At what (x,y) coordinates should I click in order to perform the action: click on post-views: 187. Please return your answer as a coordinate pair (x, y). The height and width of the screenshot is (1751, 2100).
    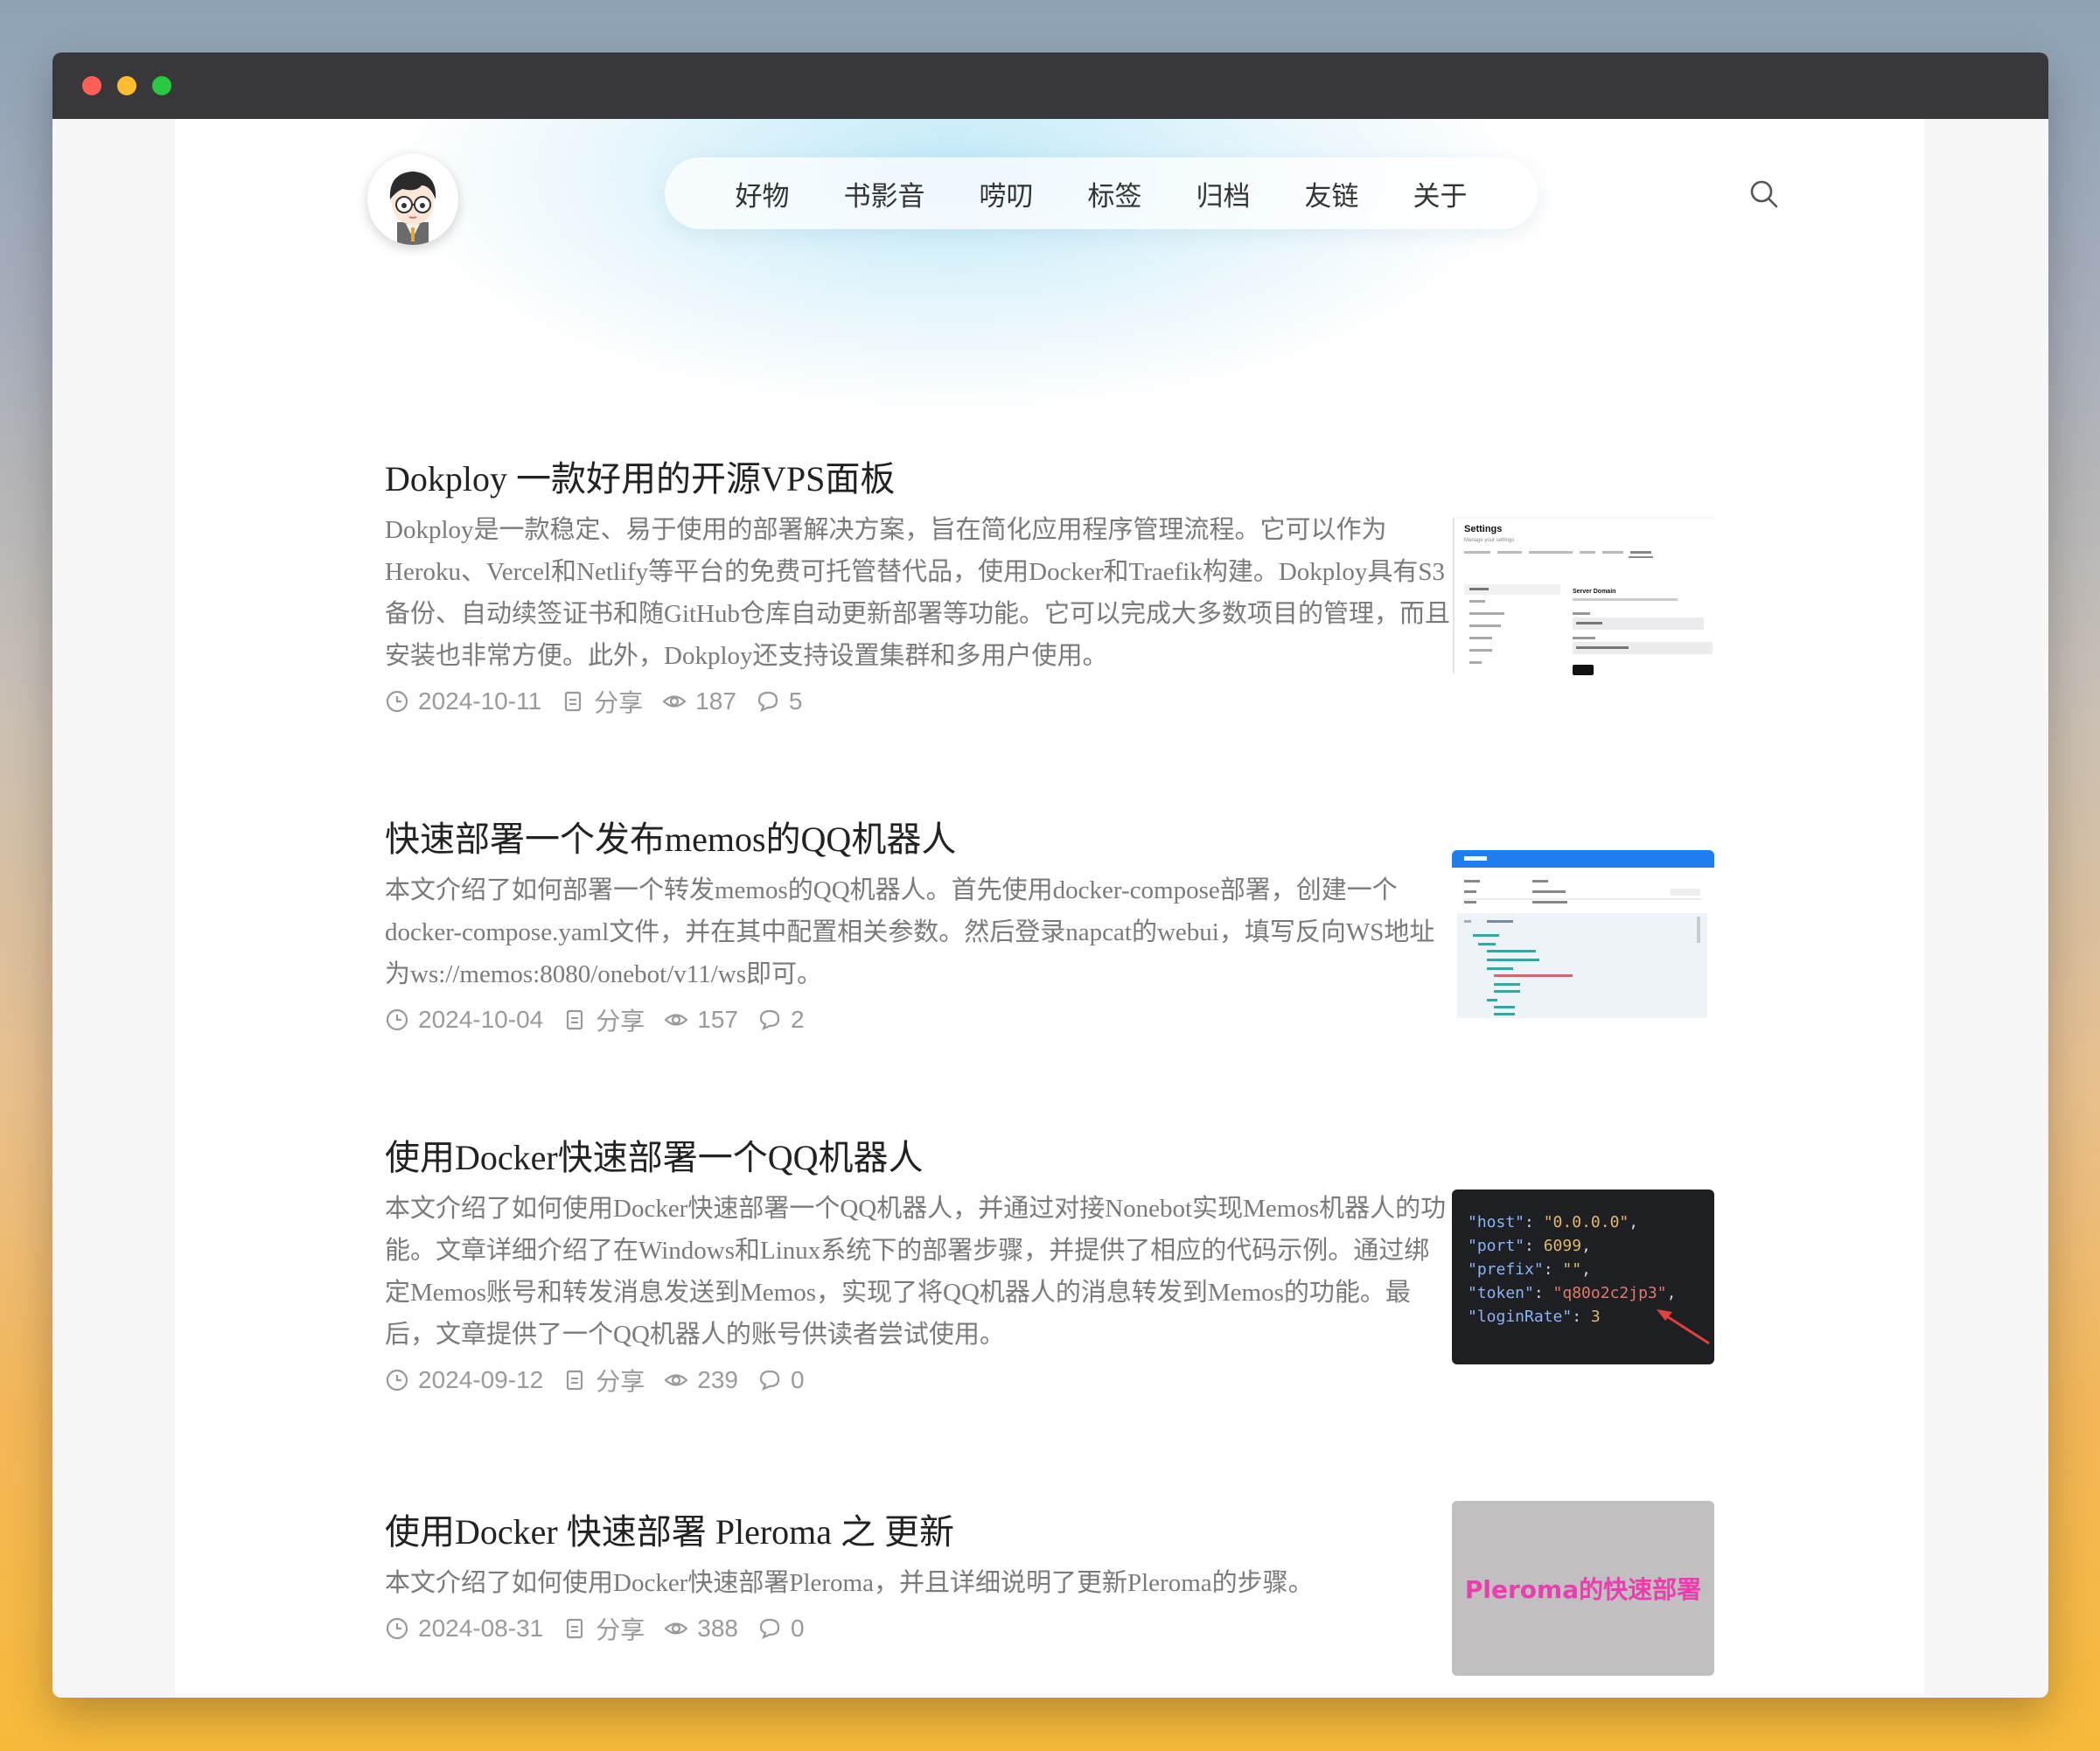
    Looking at the image, I should click on (715, 701).